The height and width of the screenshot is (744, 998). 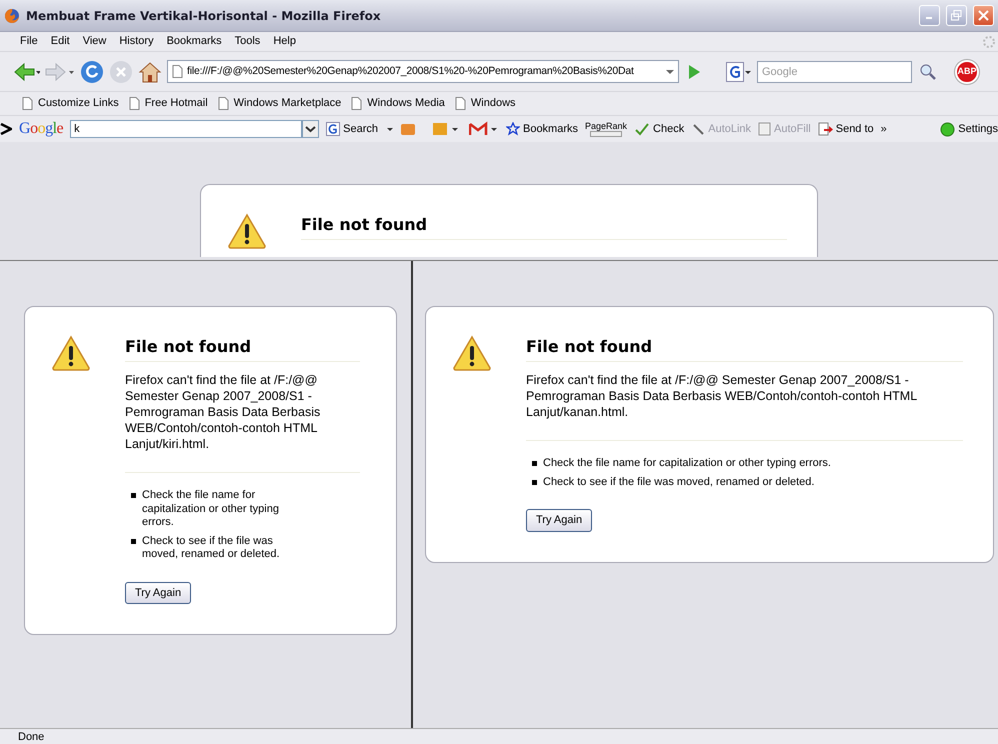 I want to click on g-icon, so click(x=333, y=129).